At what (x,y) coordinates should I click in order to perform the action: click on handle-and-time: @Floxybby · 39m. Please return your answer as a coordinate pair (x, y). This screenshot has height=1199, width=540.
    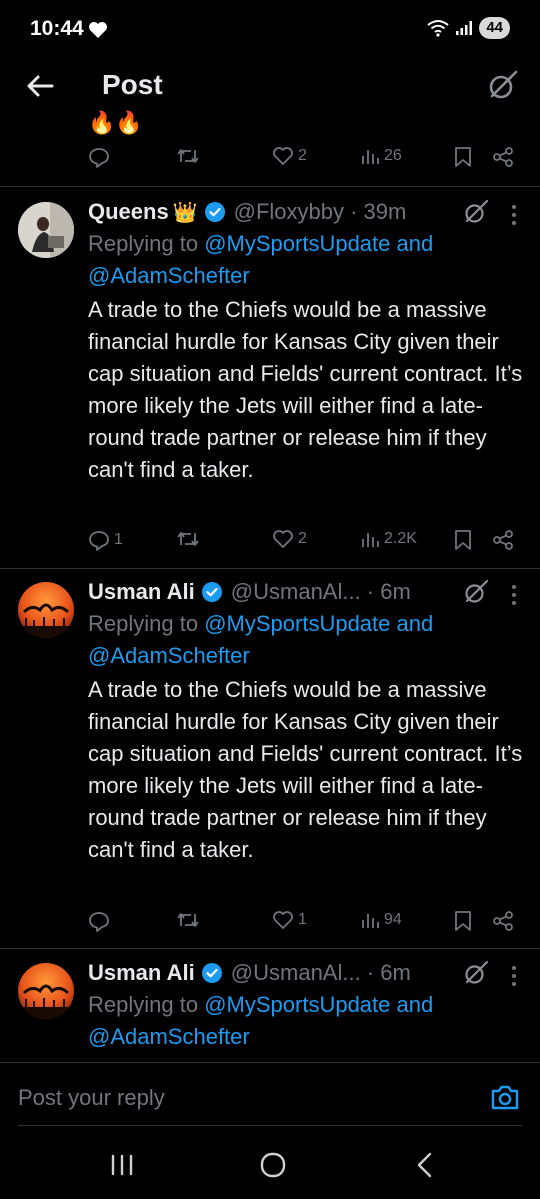
    Looking at the image, I should click on (320, 211).